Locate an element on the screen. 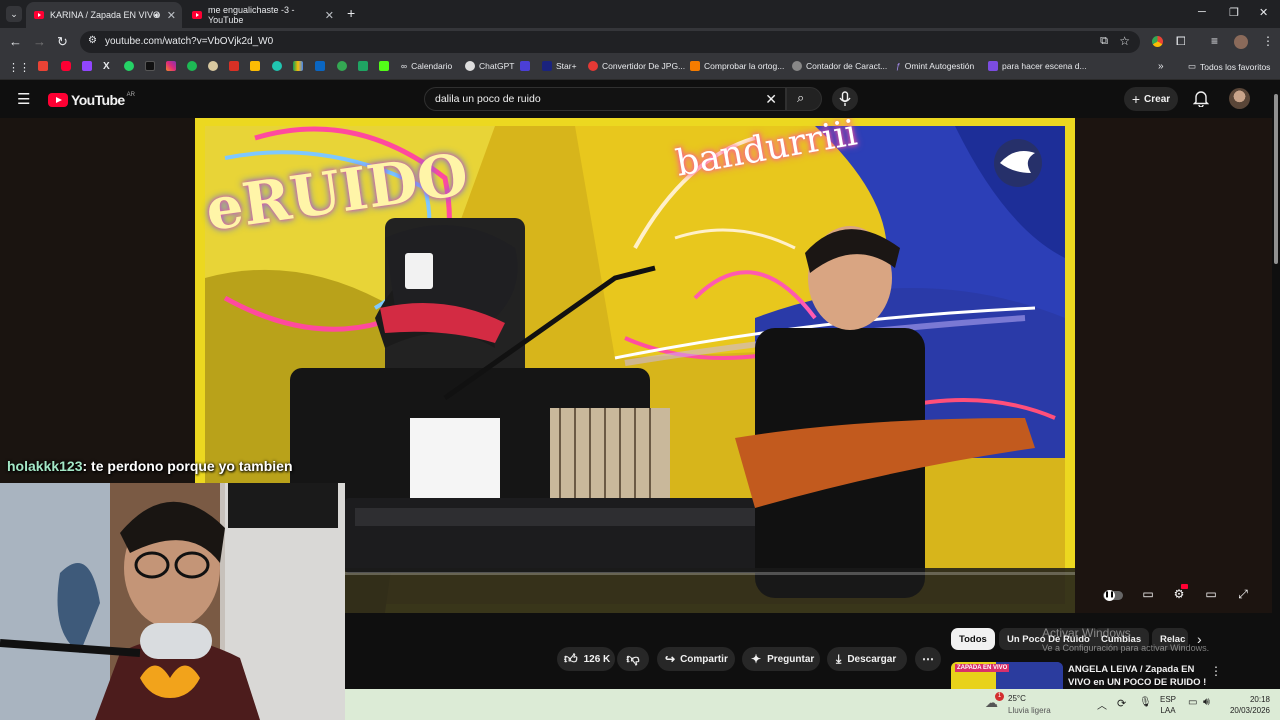 The height and width of the screenshot is (720, 1280). folder-icon: ▭ is located at coordinates (1192, 66).